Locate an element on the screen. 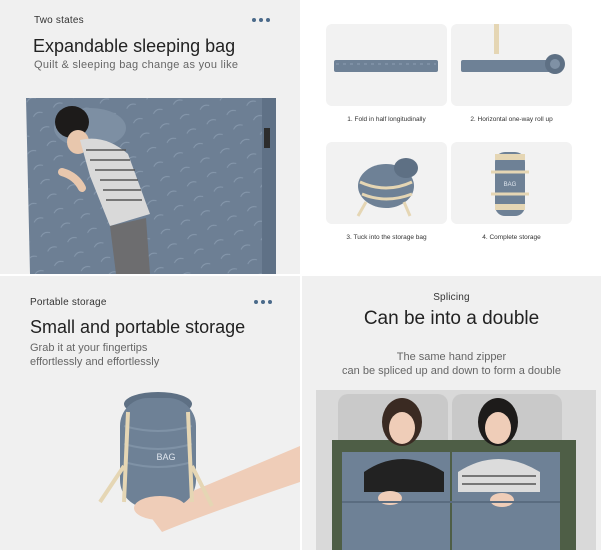 The width and height of the screenshot is (601, 550). step-tile-roll is located at coordinates (511, 65).